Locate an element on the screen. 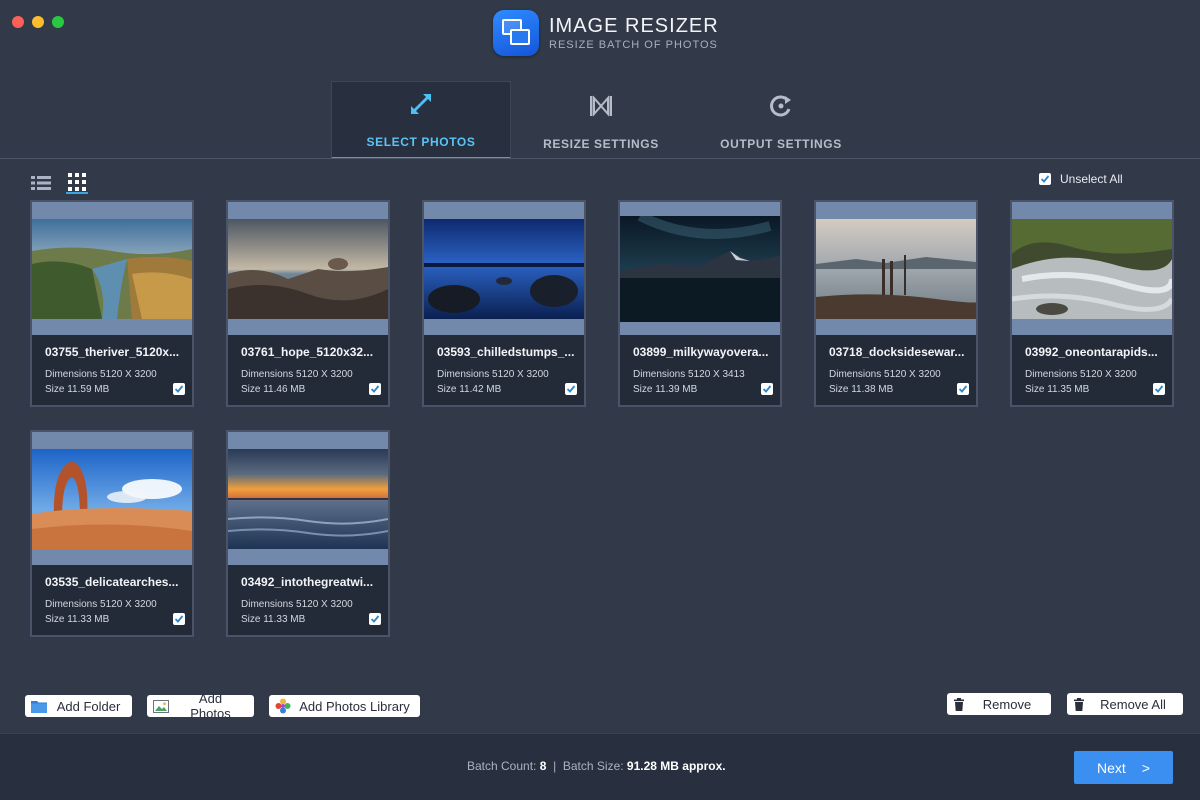  app-subtitle: RESIZE BATCH OF PHOTOS is located at coordinates (633, 45).